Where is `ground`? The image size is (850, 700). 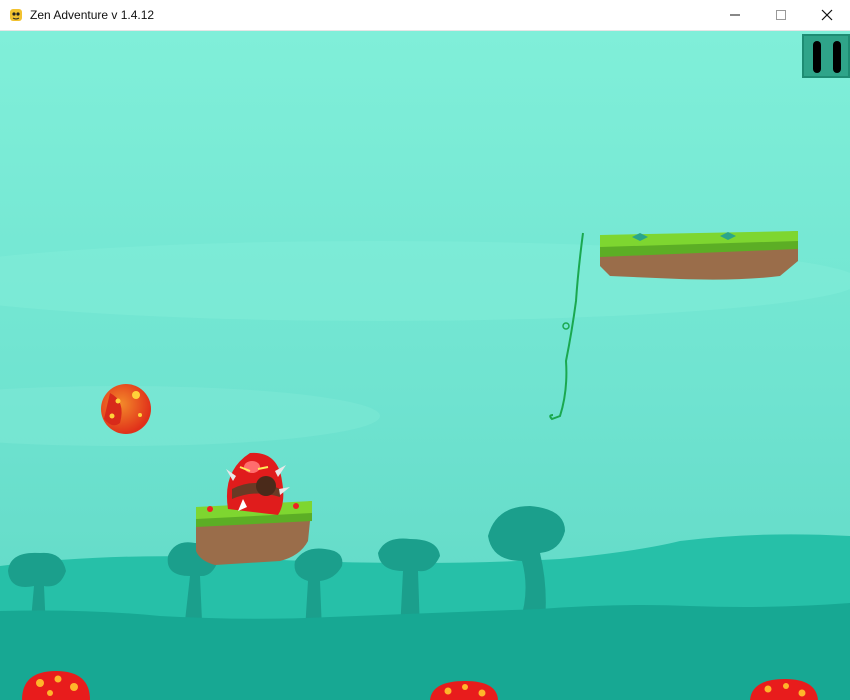 ground is located at coordinates (425, 651).